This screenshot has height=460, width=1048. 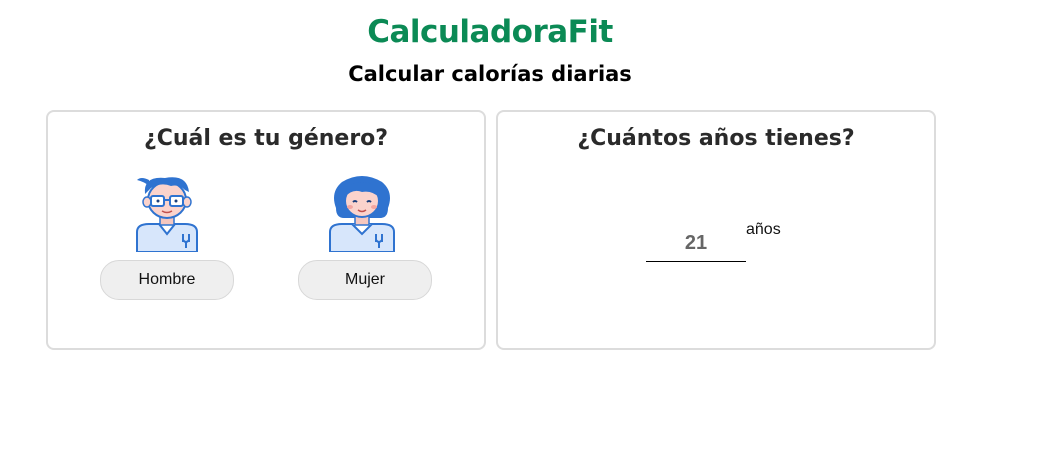 I want to click on age-card-title: ¿Cuántos años tienes?, so click(x=716, y=138).